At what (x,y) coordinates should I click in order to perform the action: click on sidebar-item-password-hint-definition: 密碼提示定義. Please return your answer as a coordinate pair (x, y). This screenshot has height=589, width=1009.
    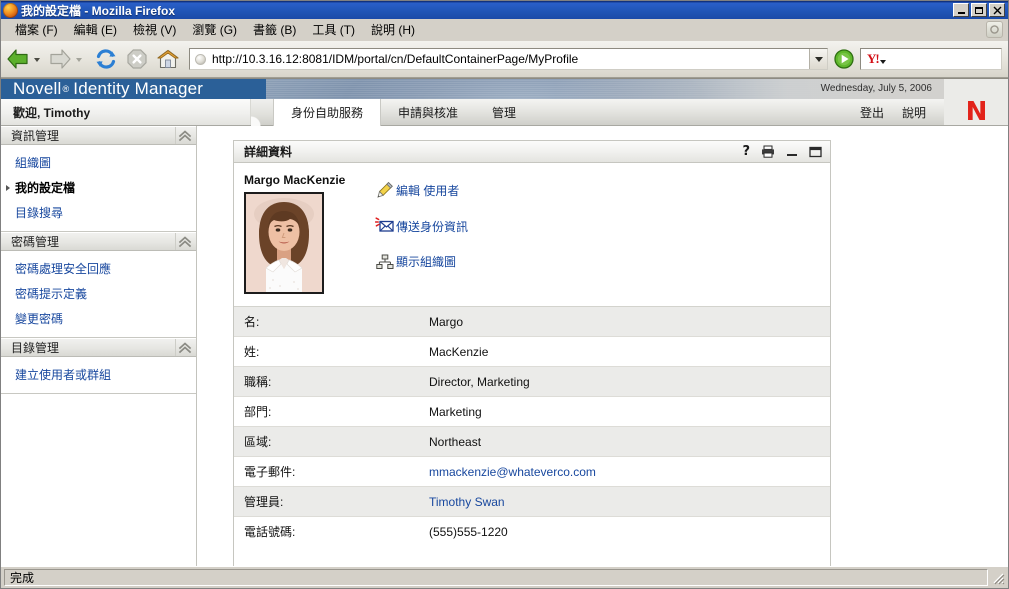
    Looking at the image, I should click on (98, 293).